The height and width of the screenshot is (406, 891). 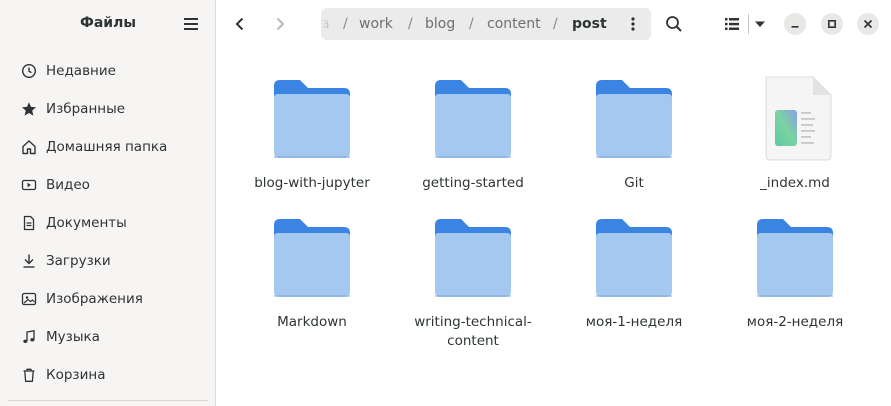 I want to click on path-bar: a / work / blog / content / post, so click(x=486, y=24).